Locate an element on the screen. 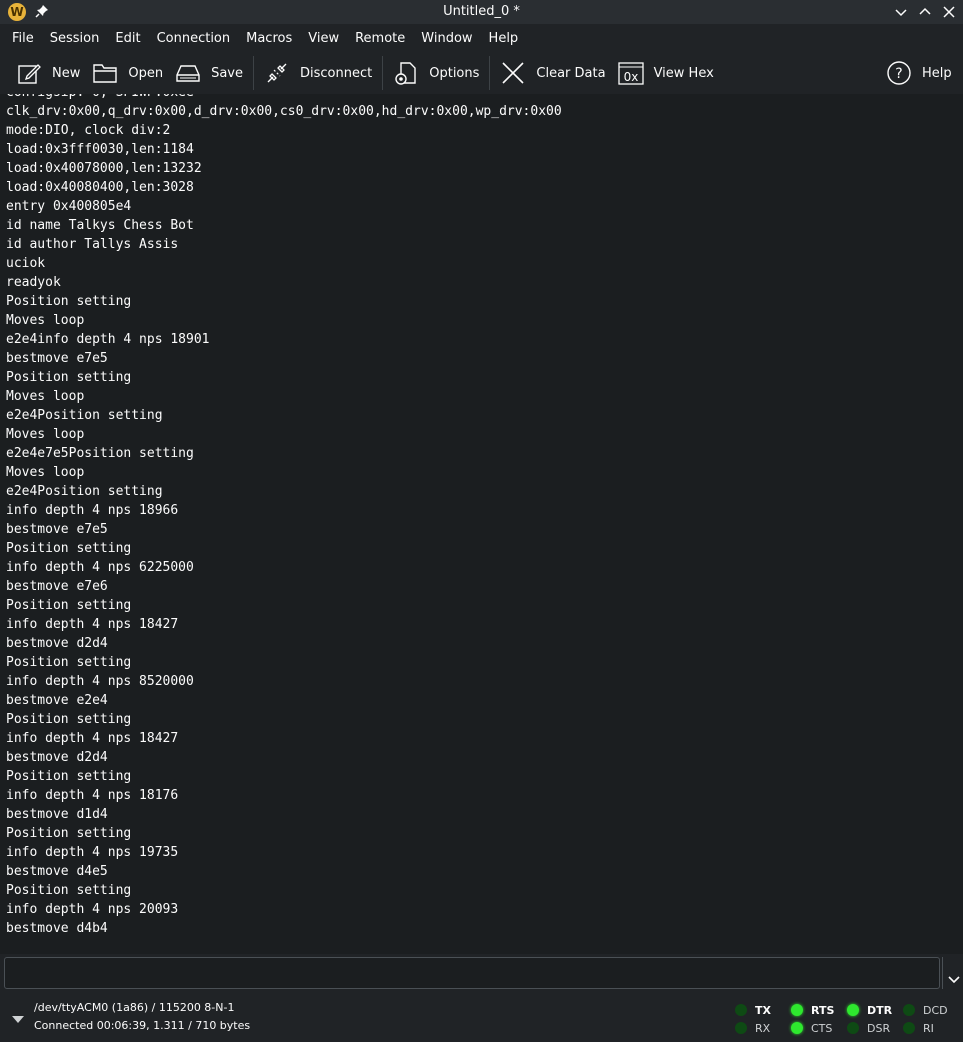 Image resolution: width=963 pixels, height=1042 pixels. minimize-icon is located at coordinates (901, 12).